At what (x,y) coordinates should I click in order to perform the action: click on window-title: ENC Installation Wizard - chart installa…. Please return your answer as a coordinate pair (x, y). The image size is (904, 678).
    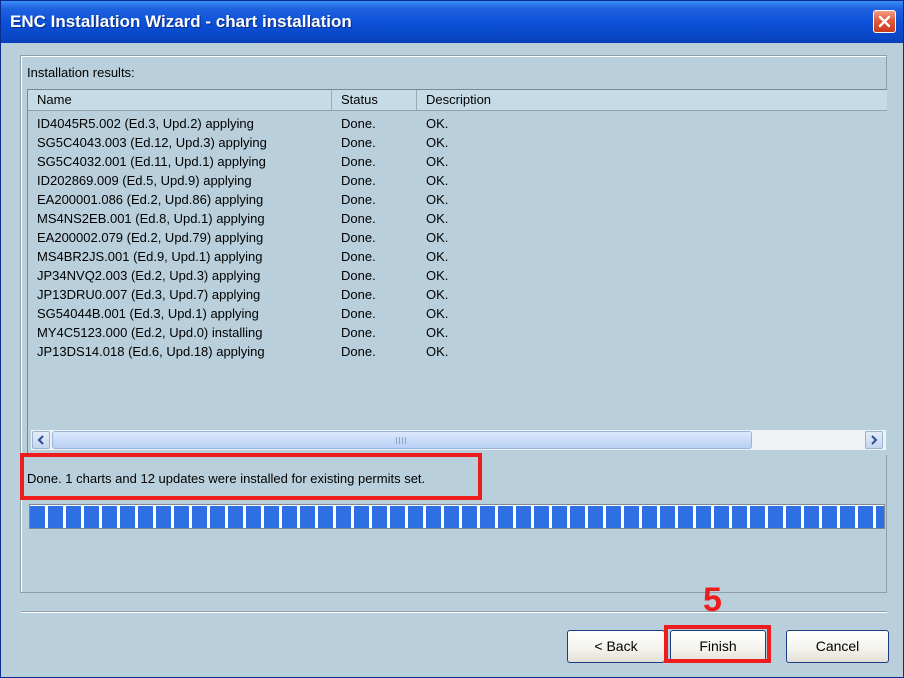
    Looking at the image, I should click on (181, 21).